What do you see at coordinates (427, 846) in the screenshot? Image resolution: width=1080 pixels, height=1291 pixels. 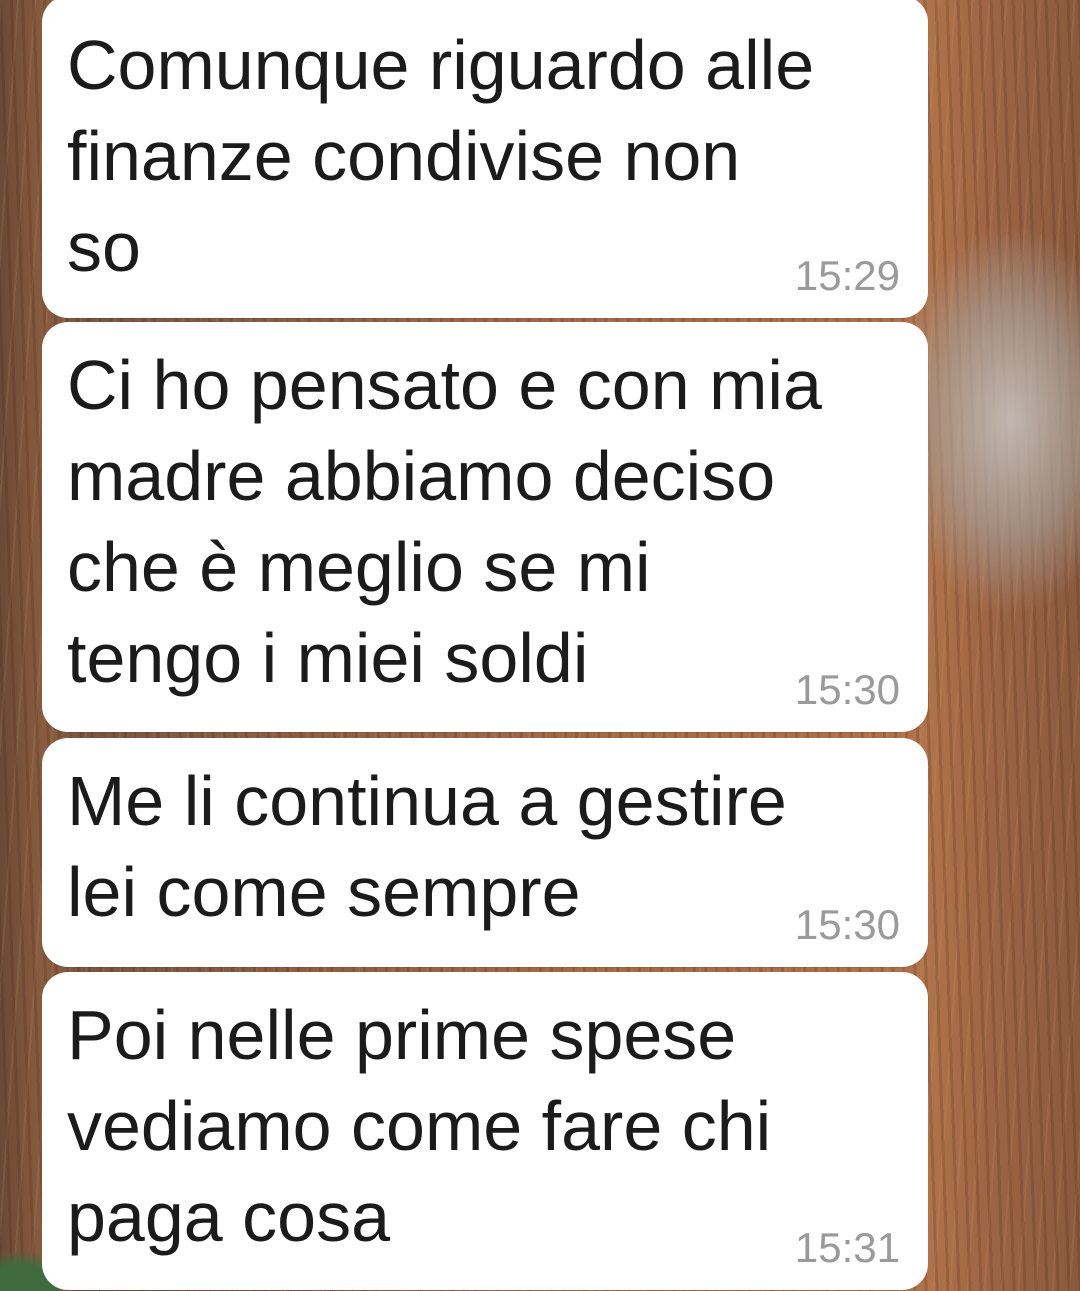 I see `message-text: Me li continua a gestire lei come sempre` at bounding box center [427, 846].